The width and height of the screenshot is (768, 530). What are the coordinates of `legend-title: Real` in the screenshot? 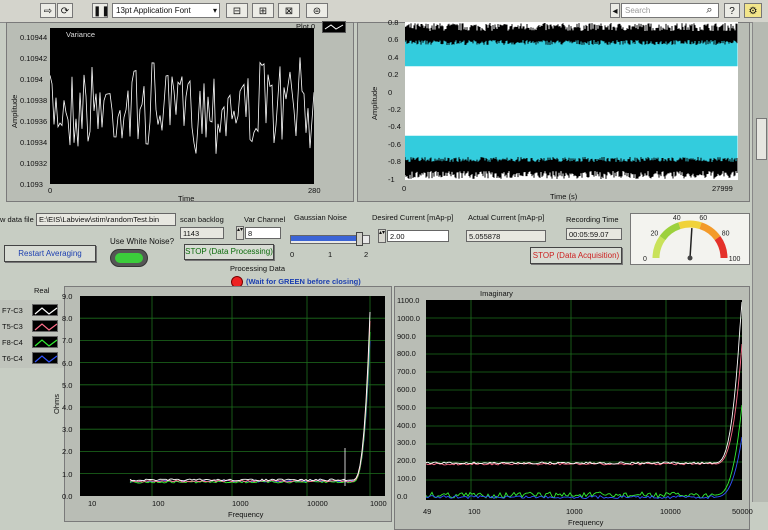 It's located at (42, 290).